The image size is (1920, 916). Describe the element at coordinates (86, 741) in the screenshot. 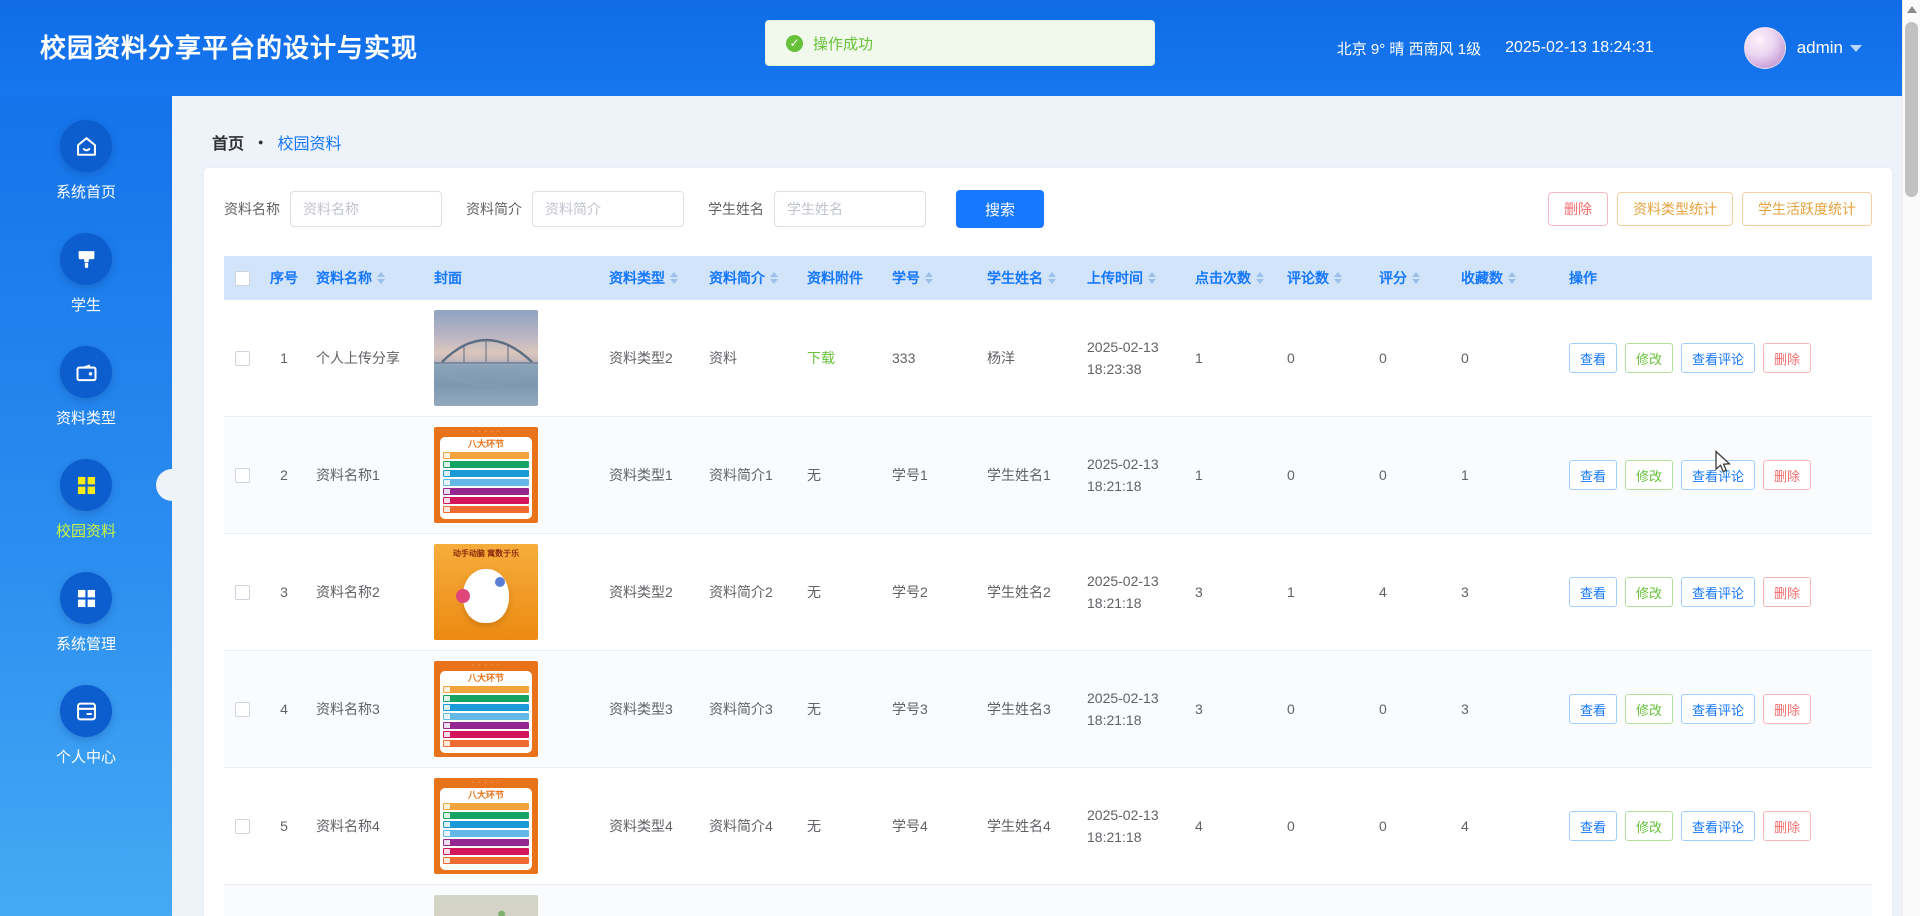

I see `sidebar-item-personal-center: 个人中心` at that location.